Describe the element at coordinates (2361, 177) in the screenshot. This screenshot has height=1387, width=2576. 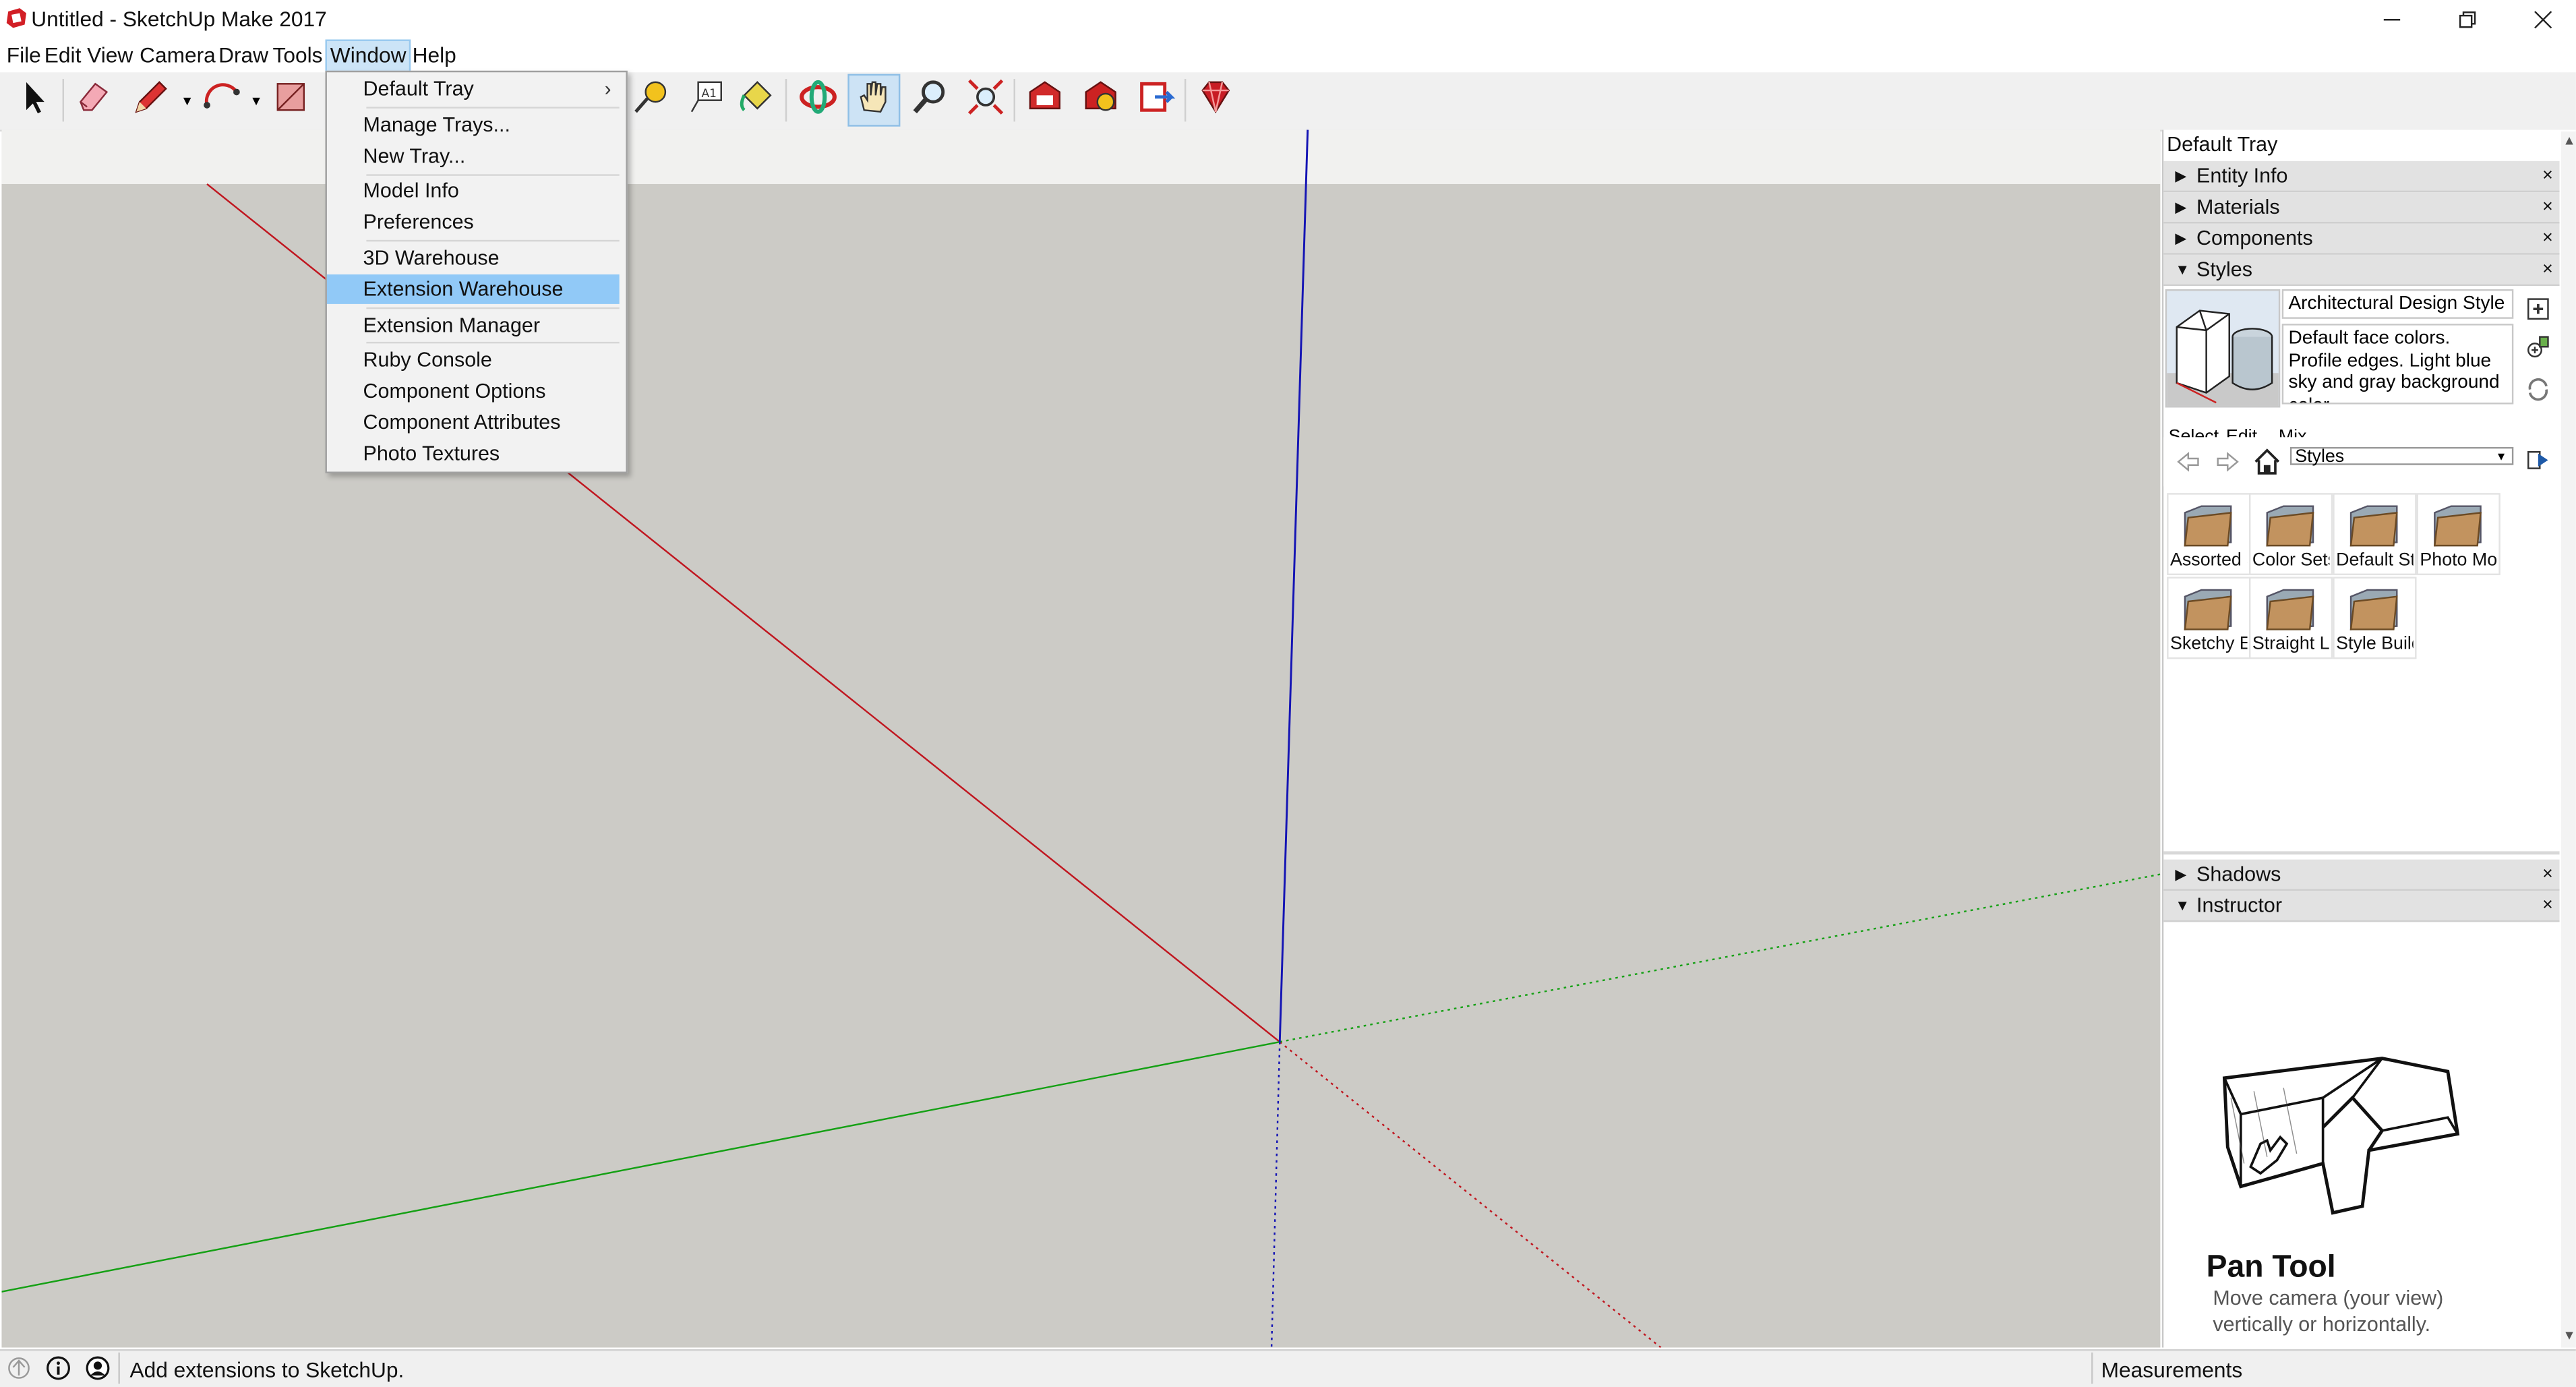
I see `panel-header-entity-info: ▶ Entity Info ×` at that location.